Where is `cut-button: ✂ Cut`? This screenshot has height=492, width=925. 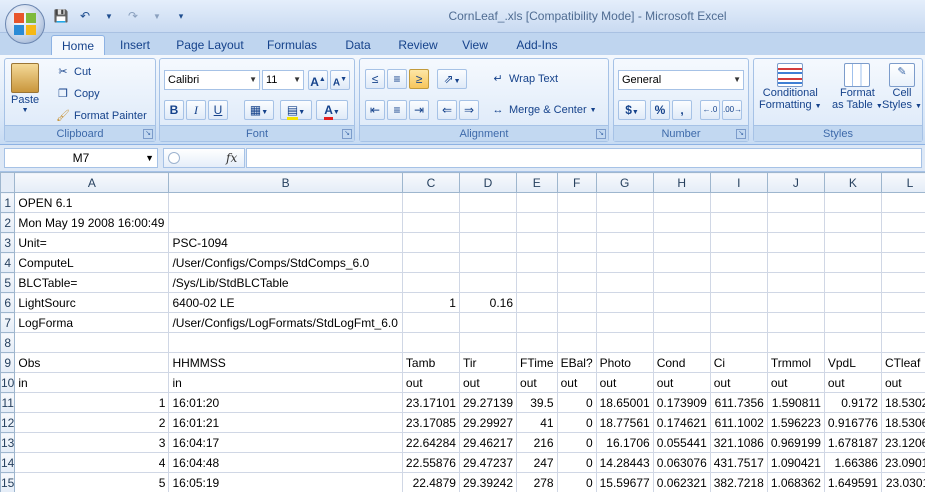
cut-button: ✂ Cut is located at coordinates (73, 72).